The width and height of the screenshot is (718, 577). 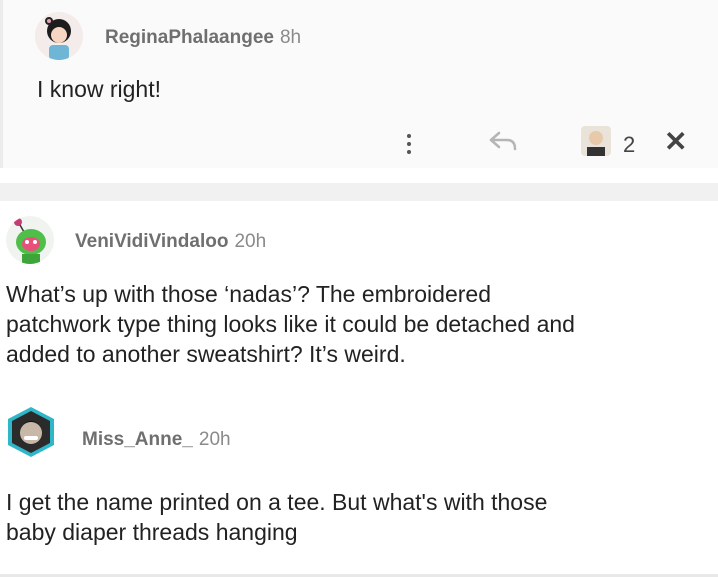 What do you see at coordinates (151, 241) in the screenshot?
I see `username-text: VeniVidiVindaloo` at bounding box center [151, 241].